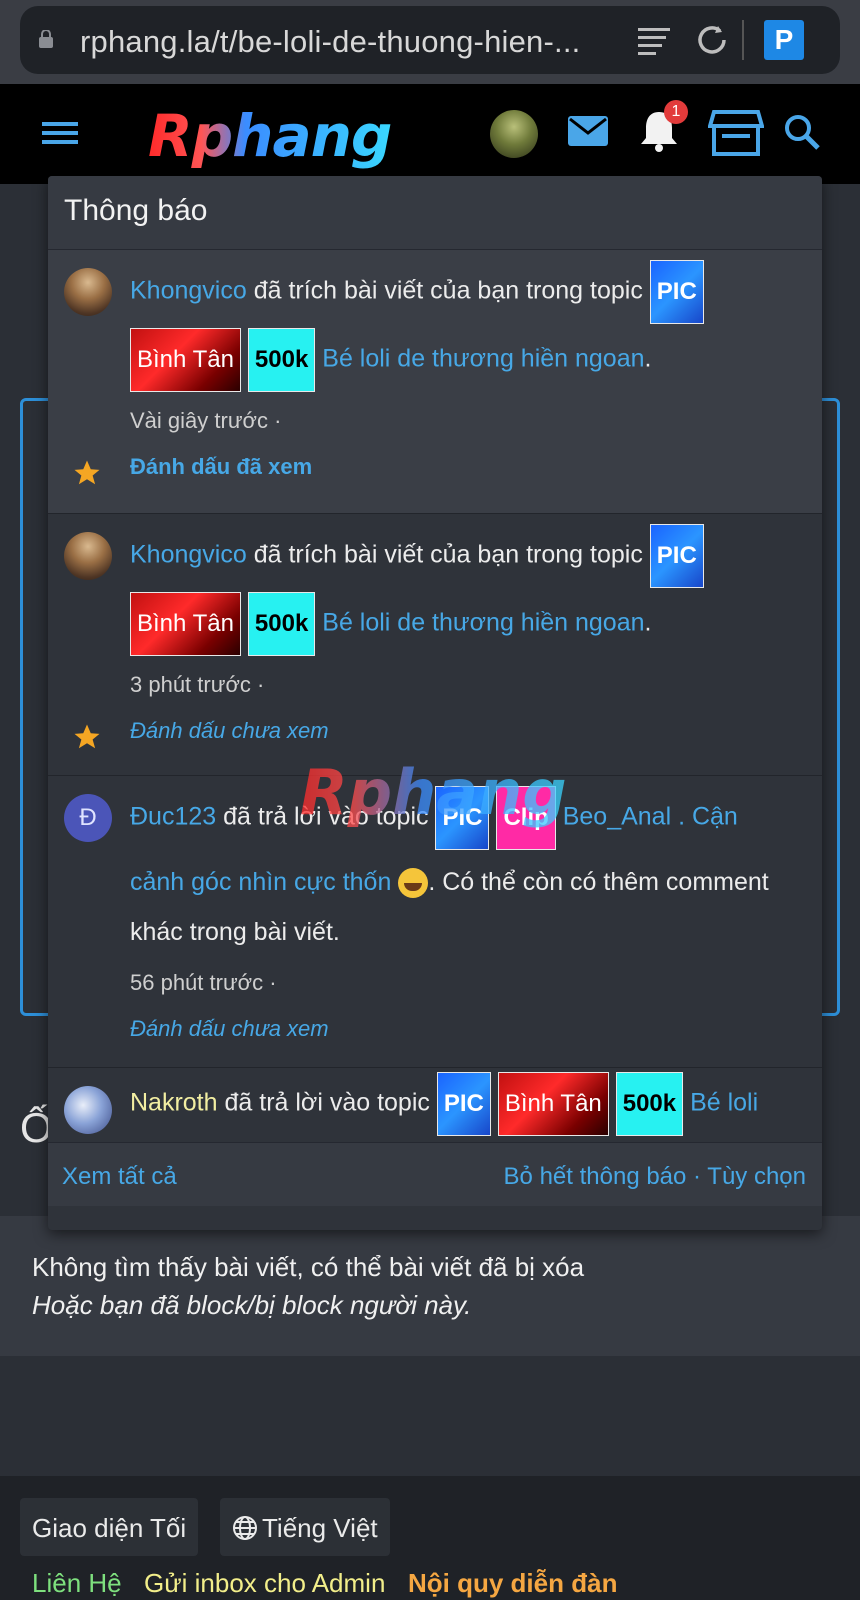 Image resolution: width=860 pixels, height=1600 pixels. Describe the element at coordinates (430, 1286) in the screenshot. I see `not-found-box` at that location.